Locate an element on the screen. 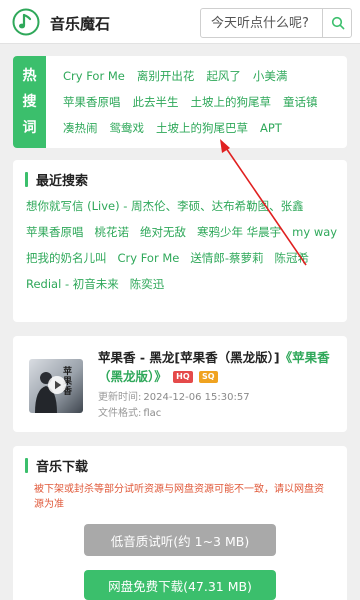 The width and height of the screenshot is (360, 600). recent-tag: 陈奕迅 is located at coordinates (147, 284).